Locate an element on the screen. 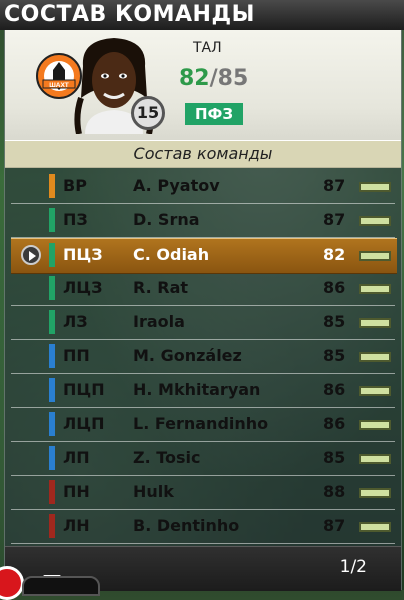 The width and height of the screenshot is (404, 600). squad-row: ПП M. González 85 is located at coordinates (203, 357).